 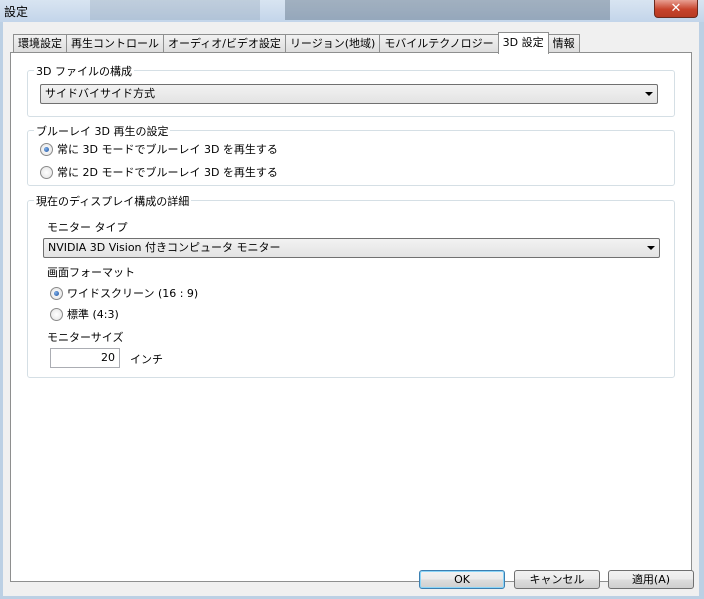 What do you see at coordinates (84, 71) in the screenshot?
I see `file-config-group-label: 3D ファイルの構成` at bounding box center [84, 71].